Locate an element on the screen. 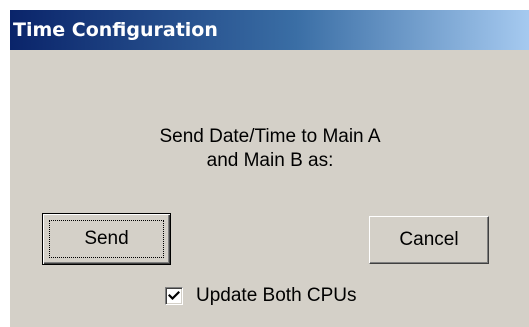 The width and height of the screenshot is (529, 327). dialog-title: Time Configuration is located at coordinates (115, 30).